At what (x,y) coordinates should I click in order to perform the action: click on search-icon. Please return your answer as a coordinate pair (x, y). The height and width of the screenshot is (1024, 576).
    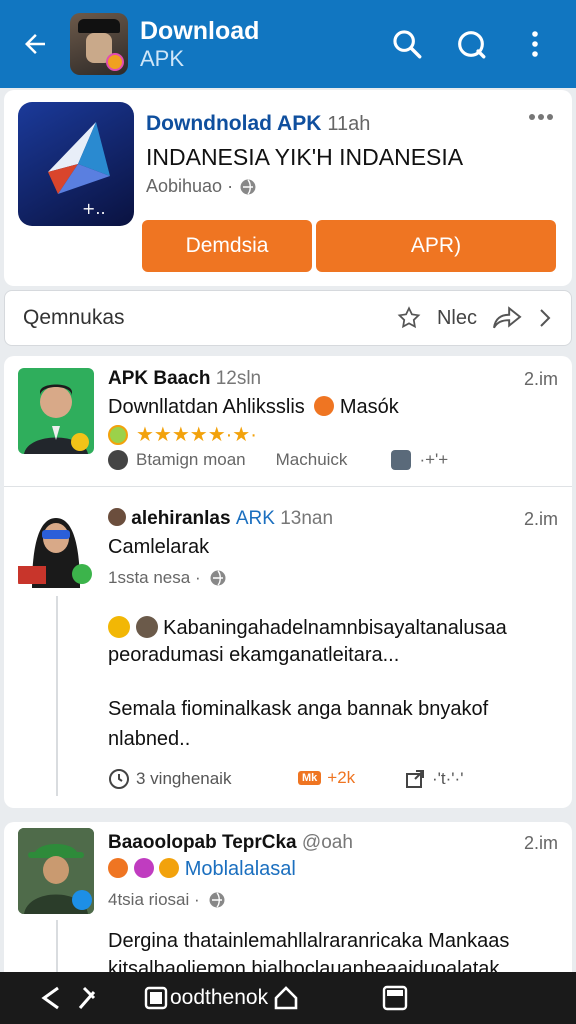
    Looking at the image, I should click on (407, 44).